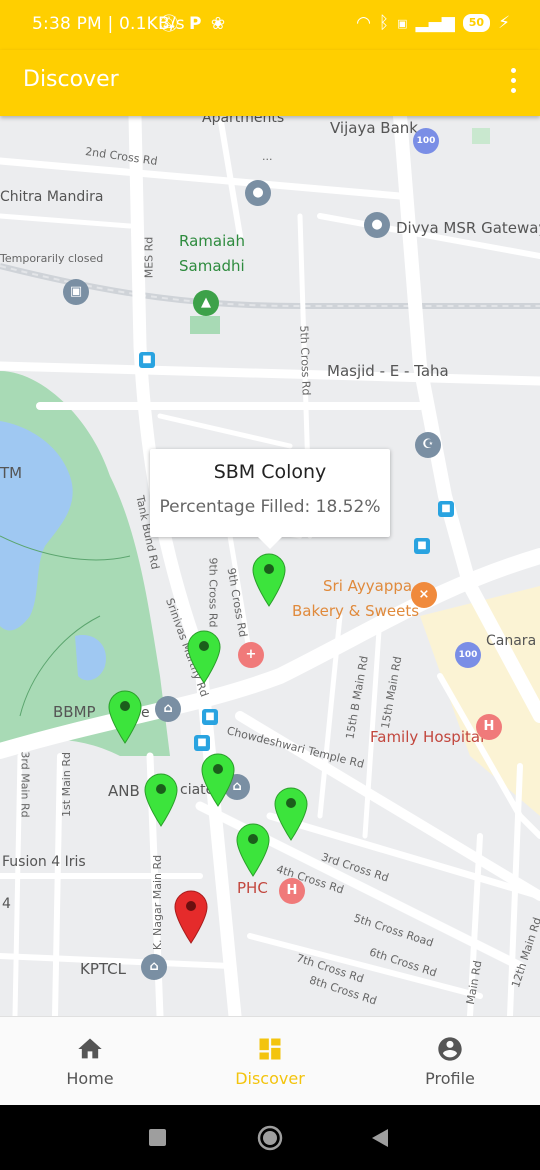 The height and width of the screenshot is (1170, 540). I want to click on map-label: Bakery & Sweets, so click(356, 611).